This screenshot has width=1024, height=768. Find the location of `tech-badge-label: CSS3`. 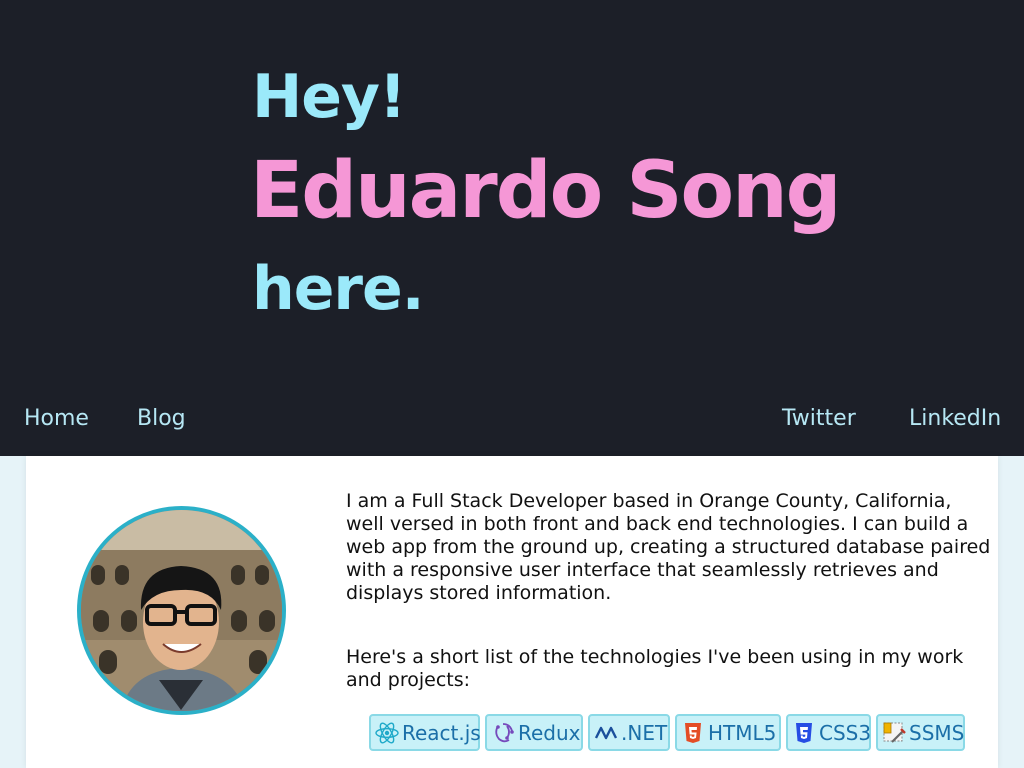

tech-badge-label: CSS3 is located at coordinates (845, 732).